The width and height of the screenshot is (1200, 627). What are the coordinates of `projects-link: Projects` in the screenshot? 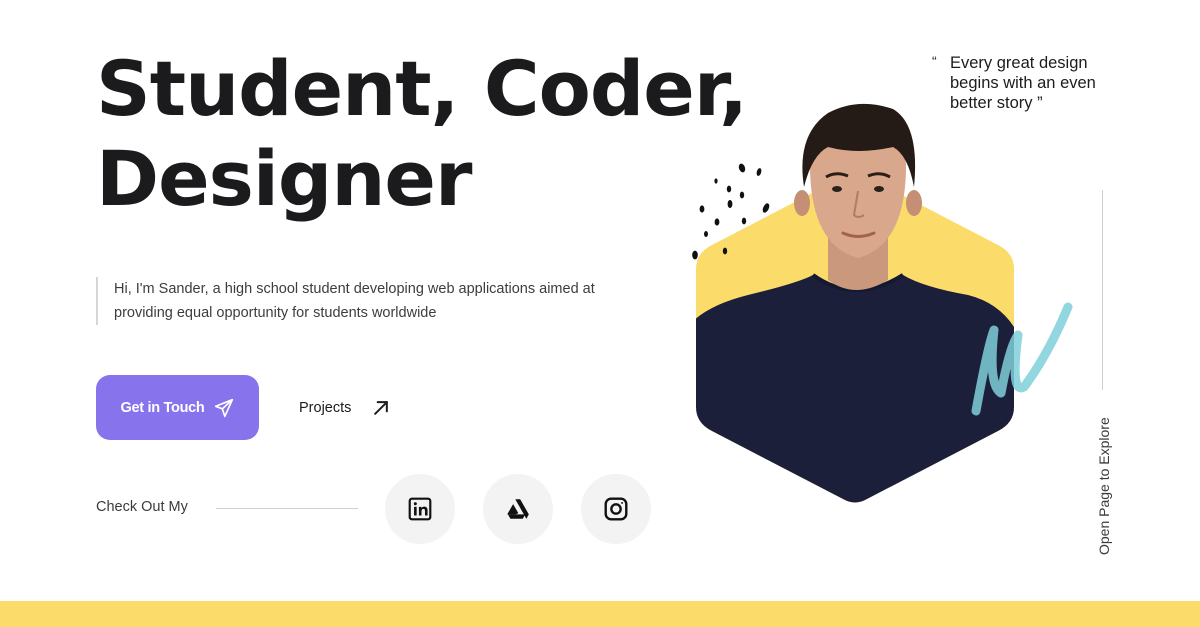 It's located at (345, 408).